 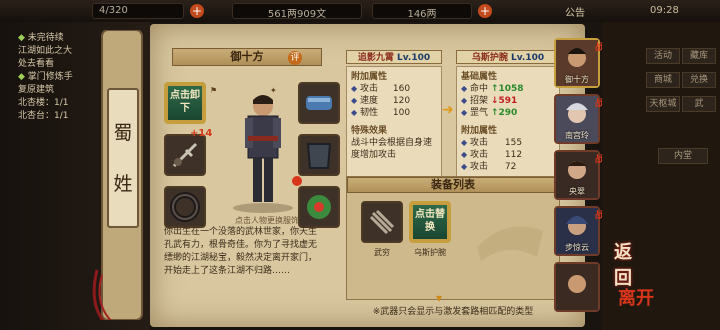 I want to click on dart-icon, so click(x=185, y=155).